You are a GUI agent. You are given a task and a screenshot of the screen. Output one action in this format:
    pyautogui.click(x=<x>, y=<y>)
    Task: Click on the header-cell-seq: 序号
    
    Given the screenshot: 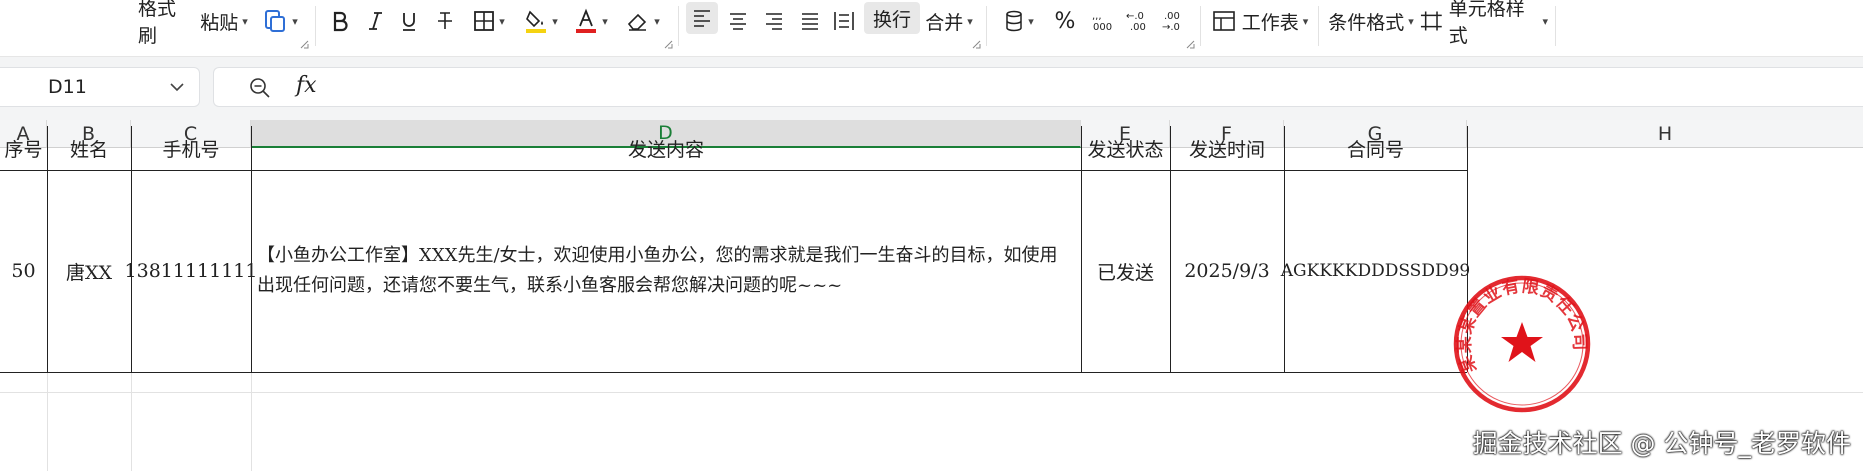 What is the action you would take?
    pyautogui.click(x=23, y=148)
    